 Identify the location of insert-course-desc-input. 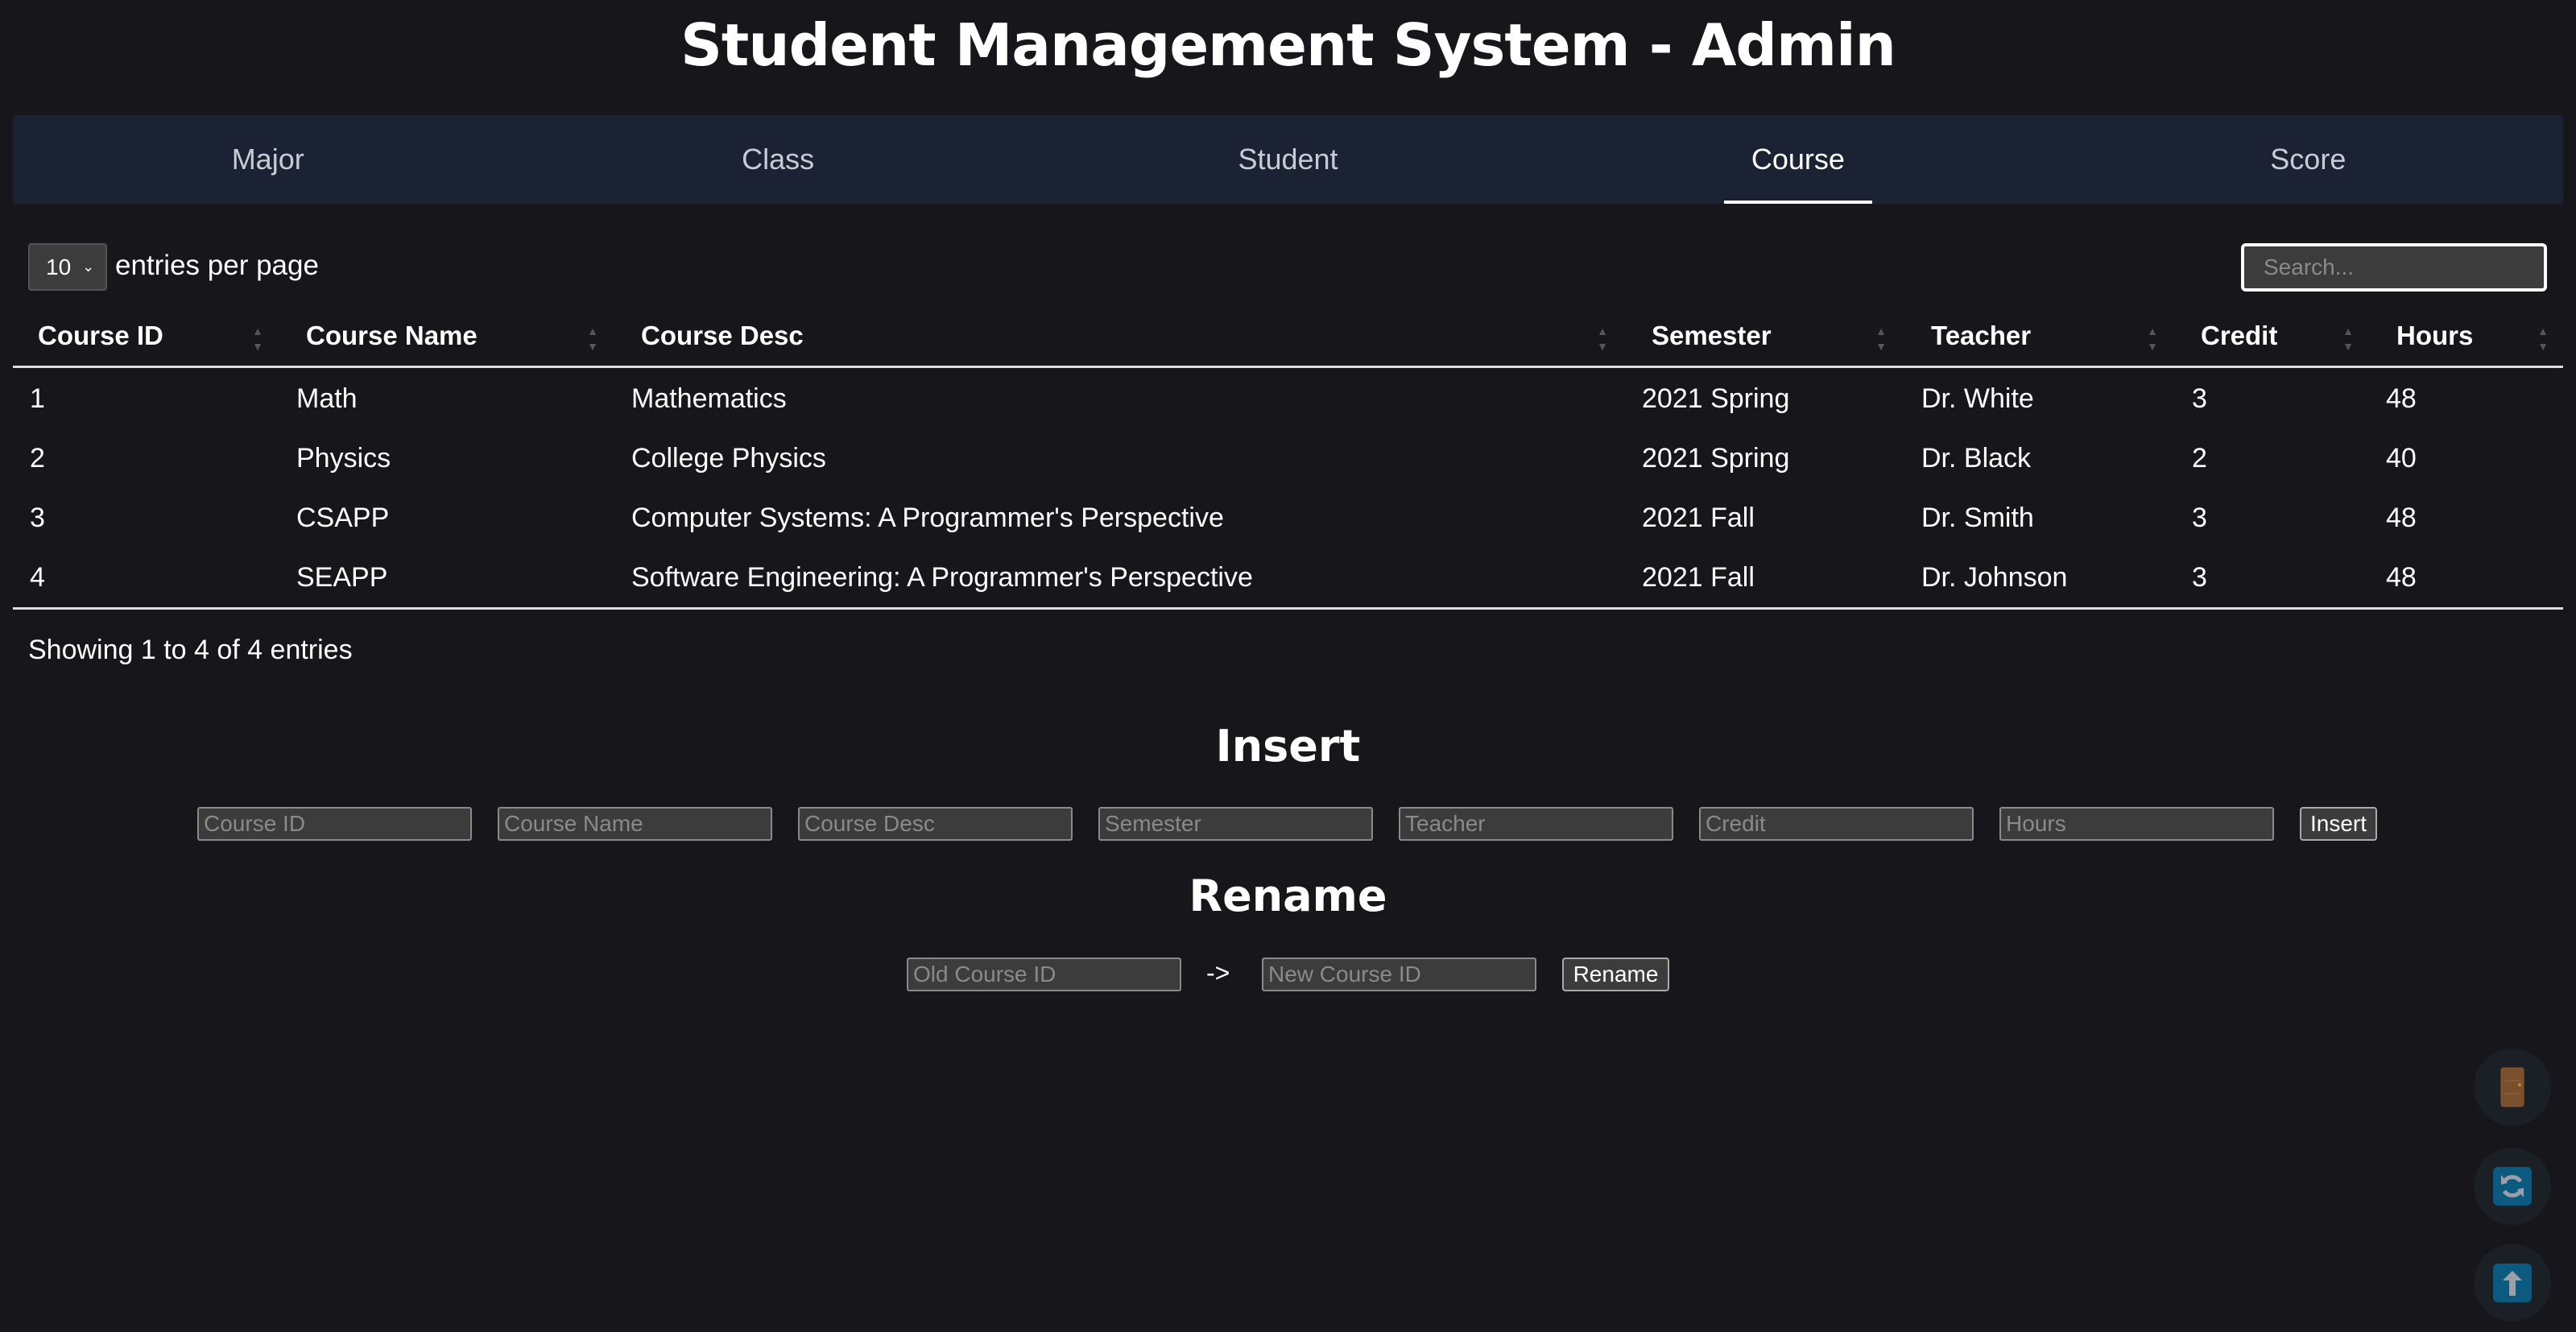
(935, 824).